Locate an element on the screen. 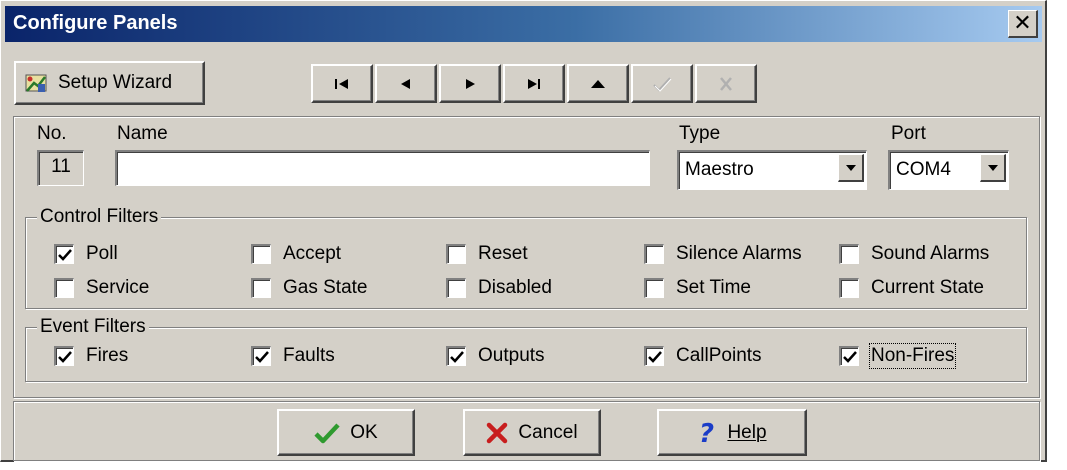 The width and height of the screenshot is (1067, 470). help-label: Help is located at coordinates (747, 432).